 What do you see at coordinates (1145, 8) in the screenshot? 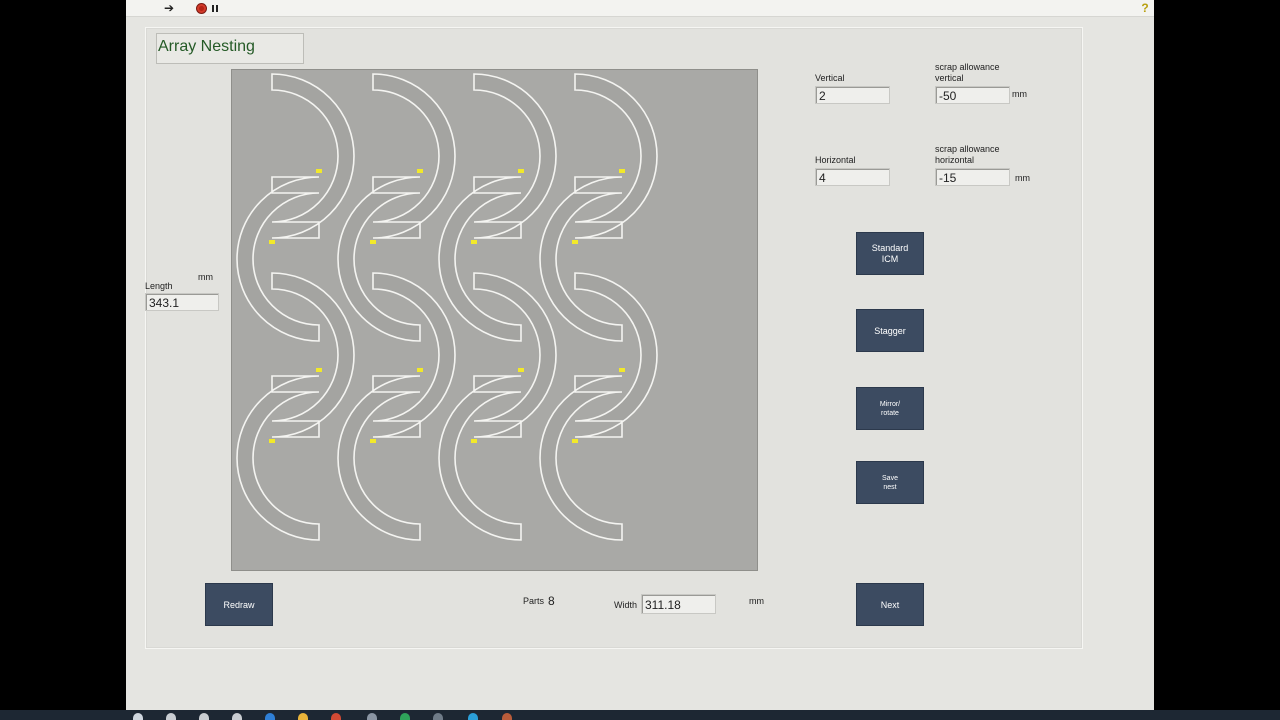
I see `help-icon: ?` at bounding box center [1145, 8].